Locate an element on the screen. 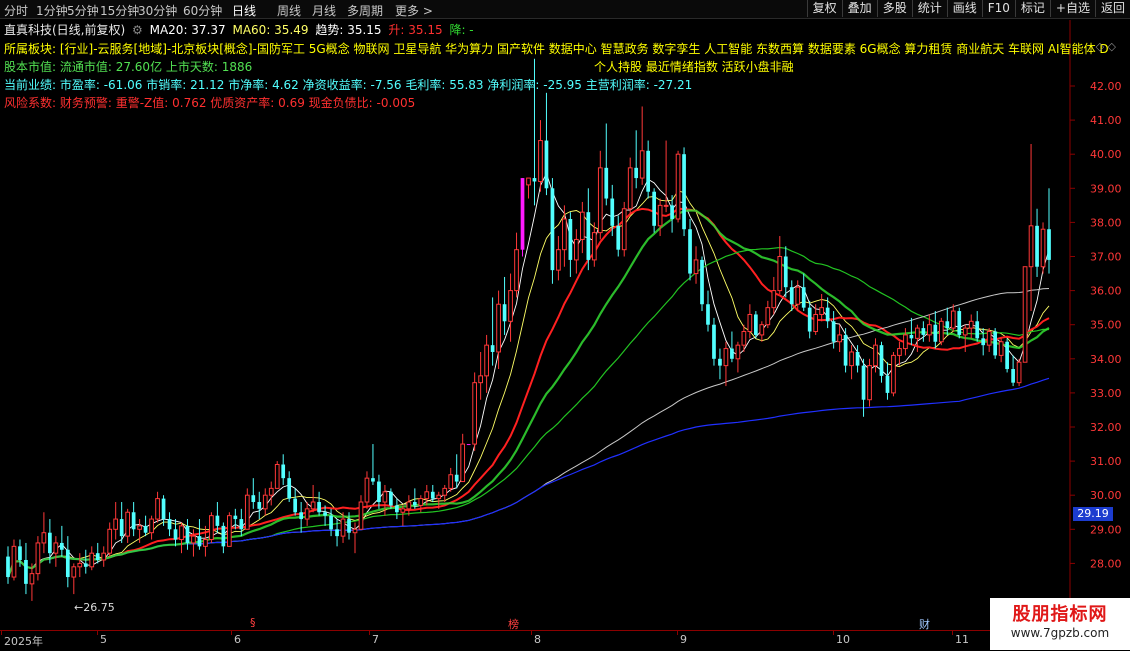 The image size is (1130, 651). y-tick-label: 37.00 is located at coordinates (1106, 257).